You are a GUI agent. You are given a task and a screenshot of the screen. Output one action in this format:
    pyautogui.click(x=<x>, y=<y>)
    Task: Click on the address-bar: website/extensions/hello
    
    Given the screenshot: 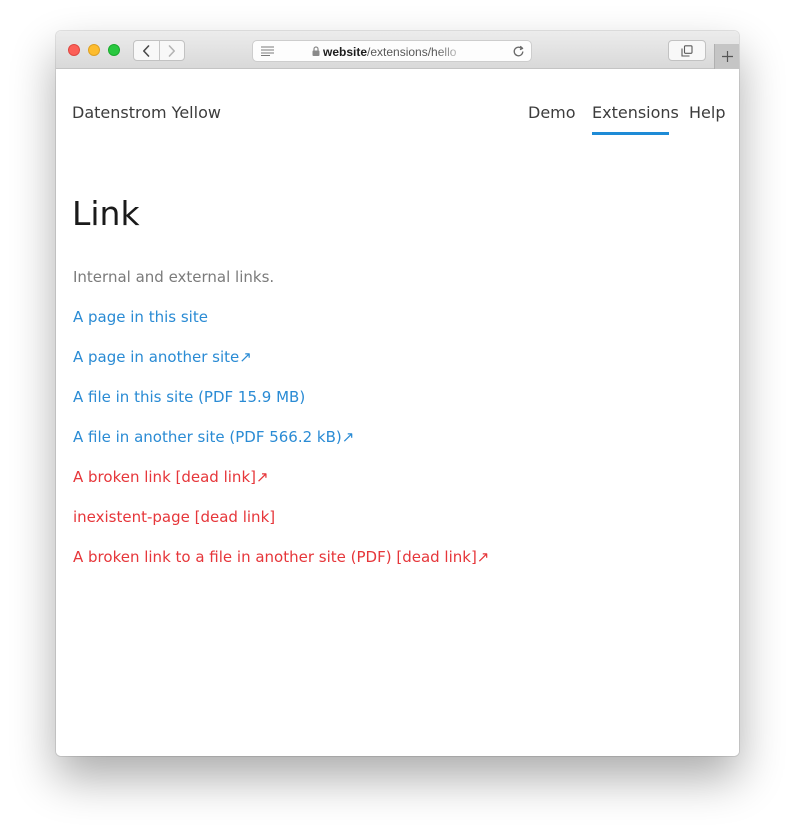 What is the action you would take?
    pyautogui.click(x=392, y=51)
    